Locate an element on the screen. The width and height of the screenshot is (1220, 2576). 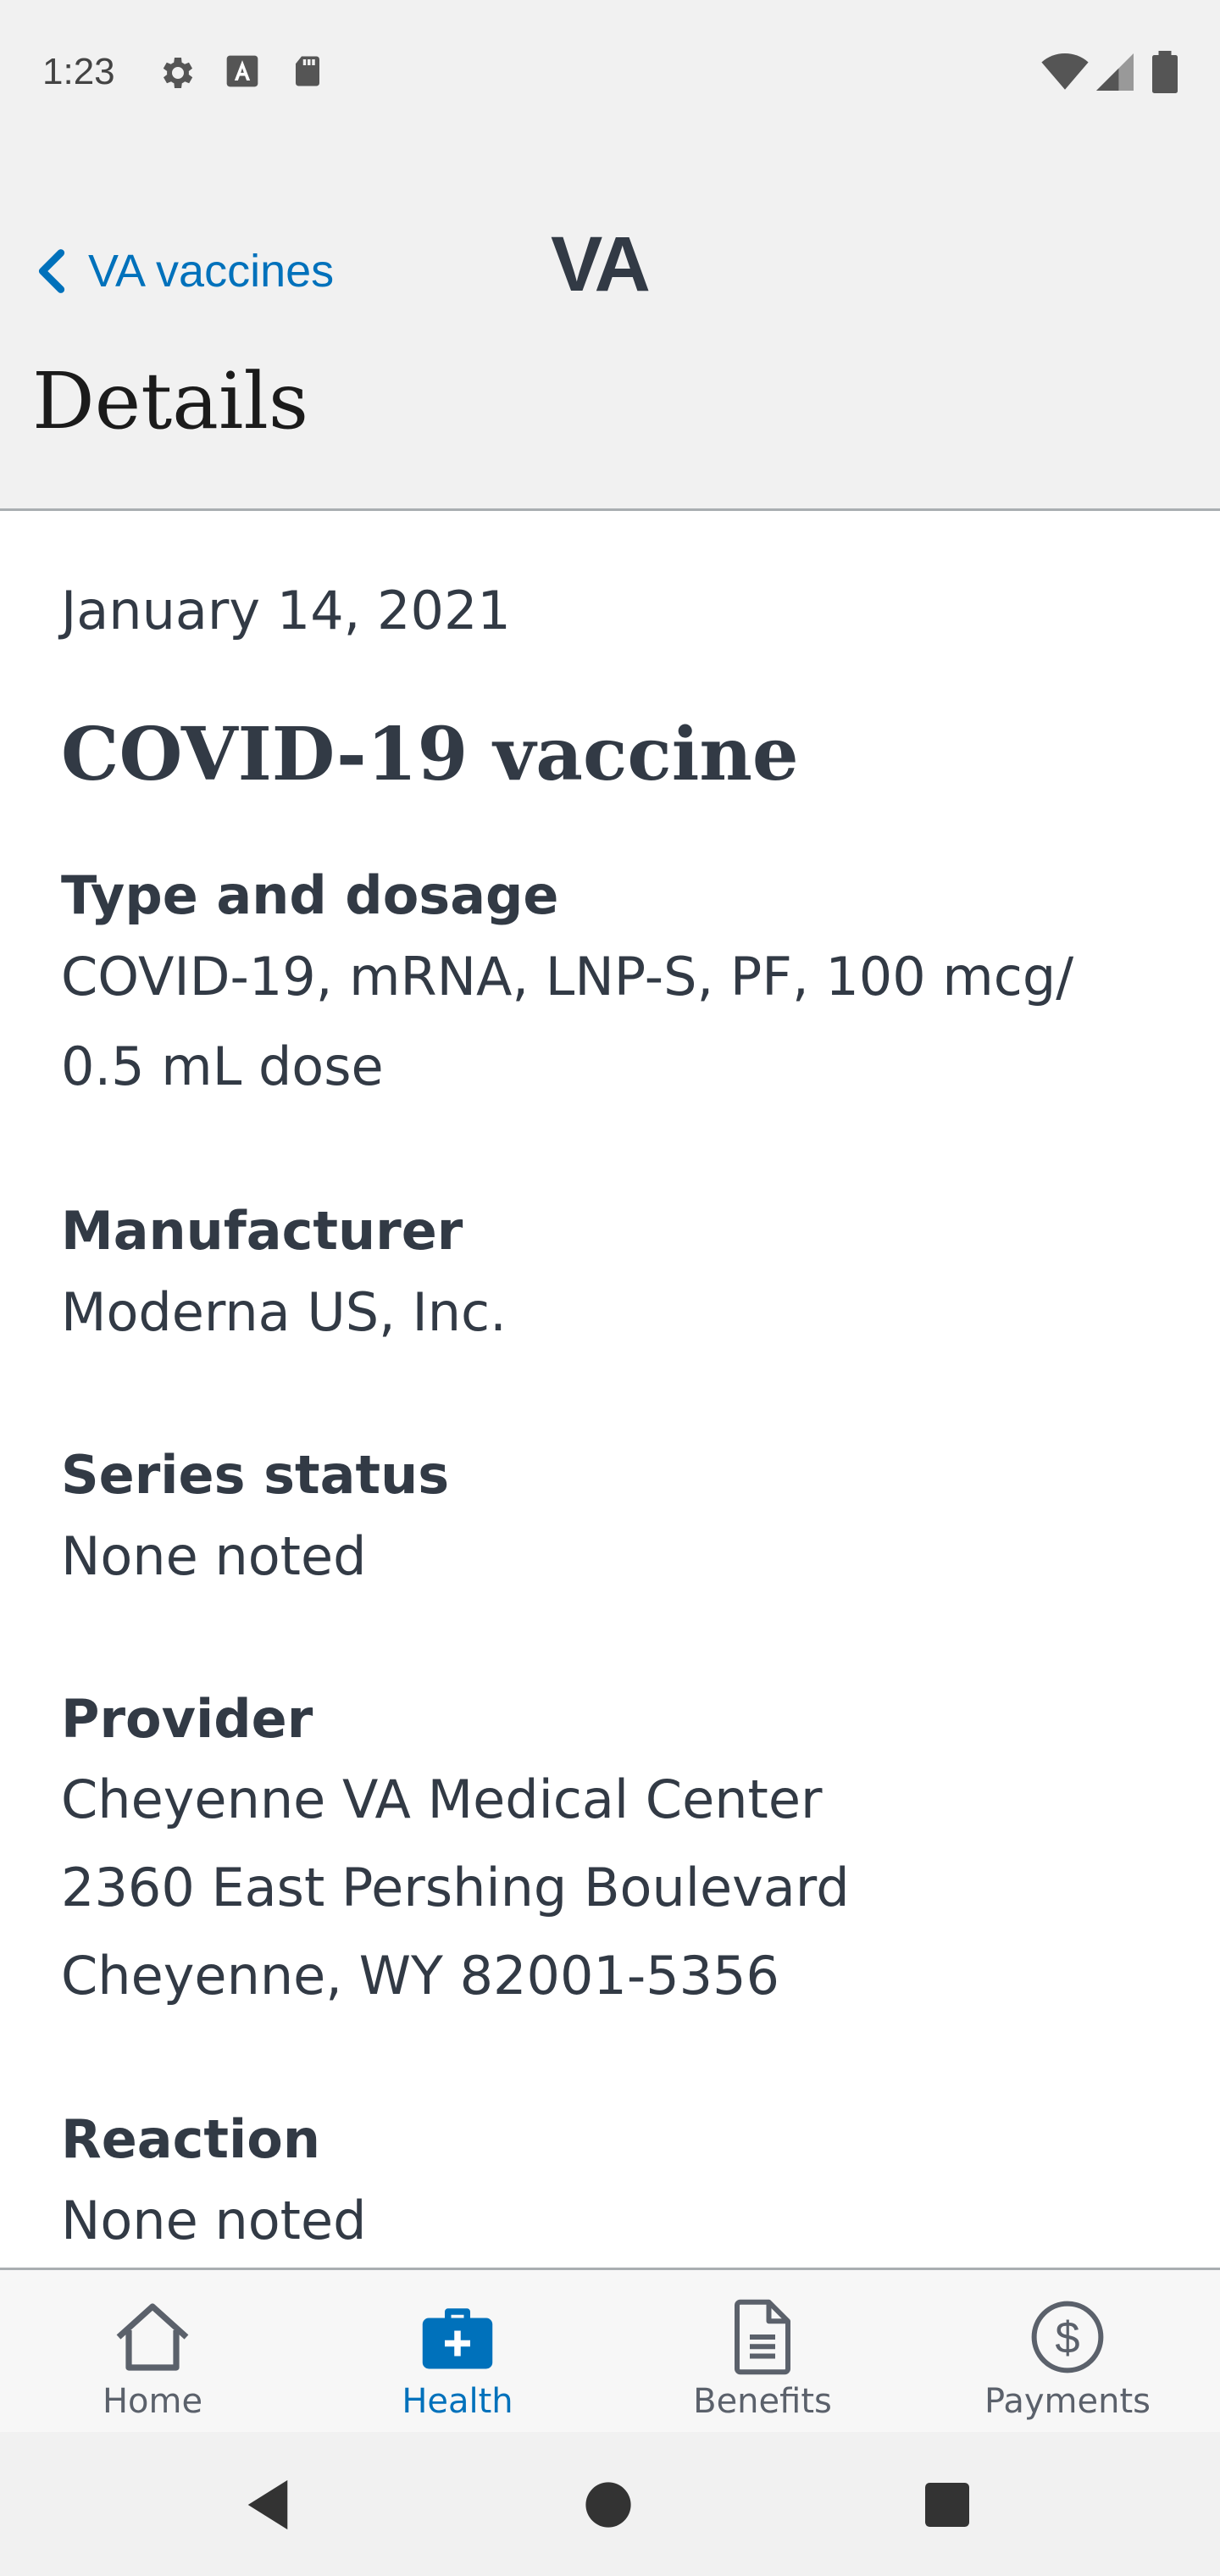
back-button: VA vaccines is located at coordinates (185, 271).